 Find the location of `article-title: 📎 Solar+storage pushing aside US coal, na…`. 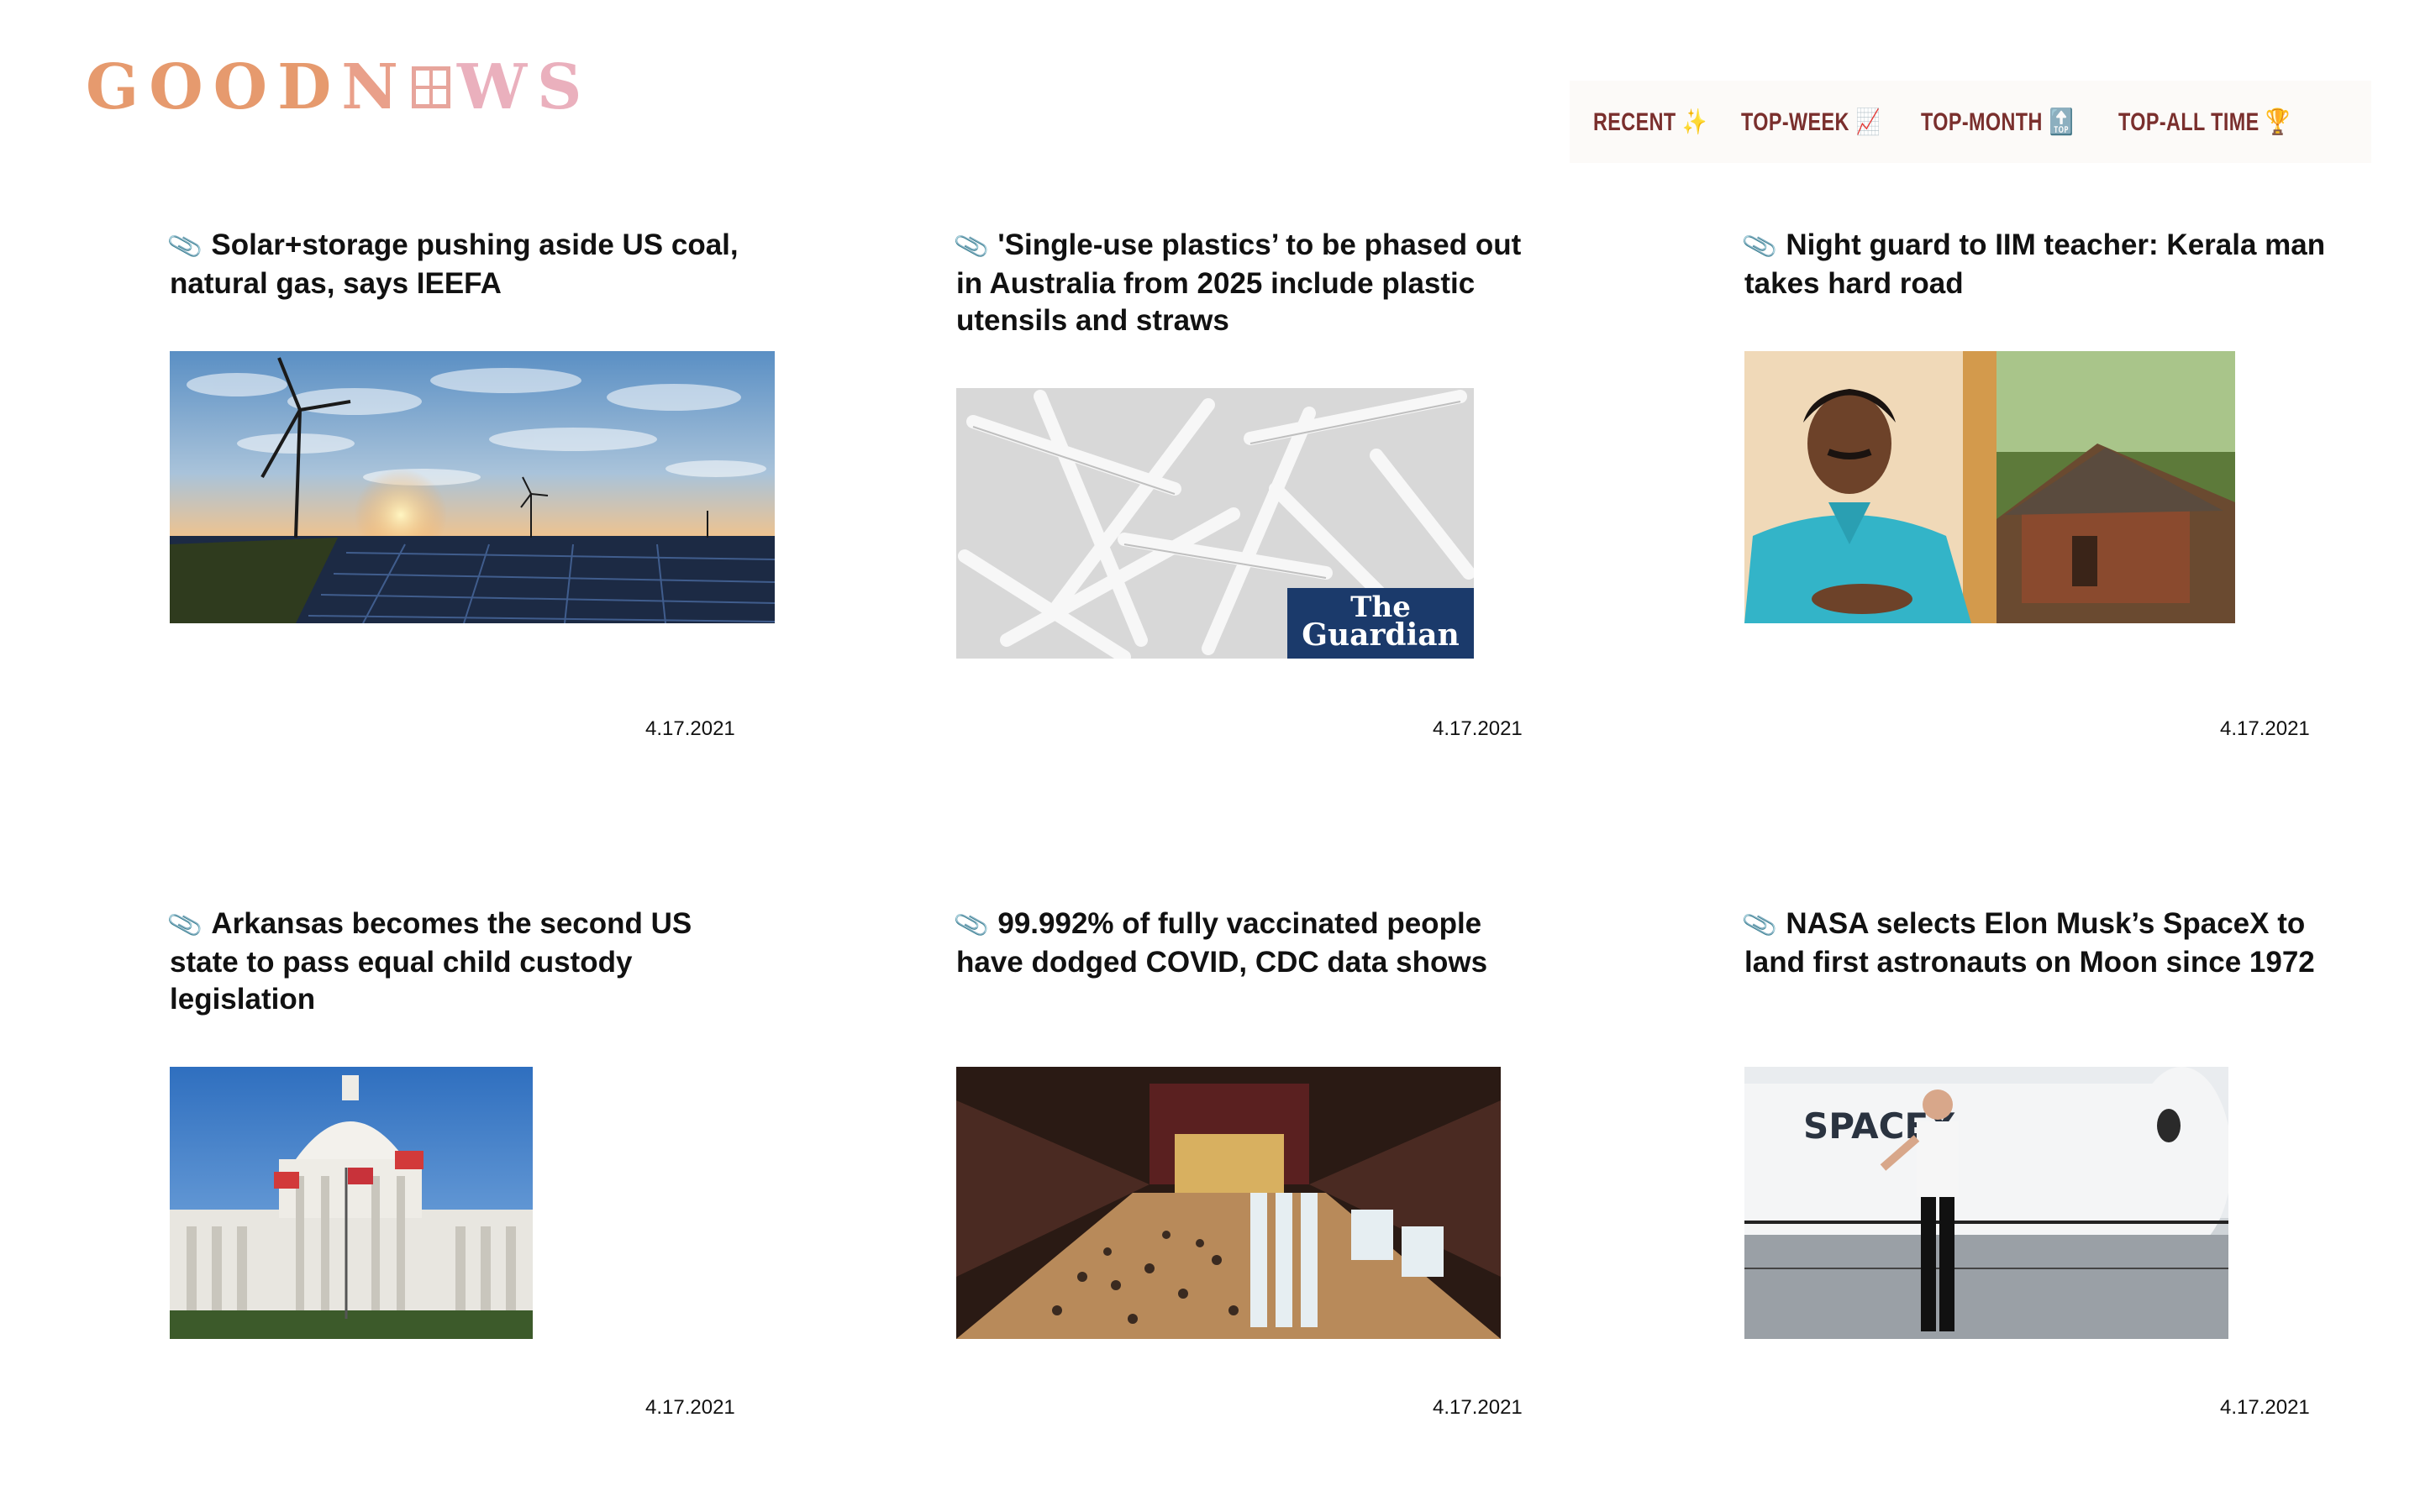

article-title: 📎 Solar+storage pushing aside US coal, na… is located at coordinates (462, 264).